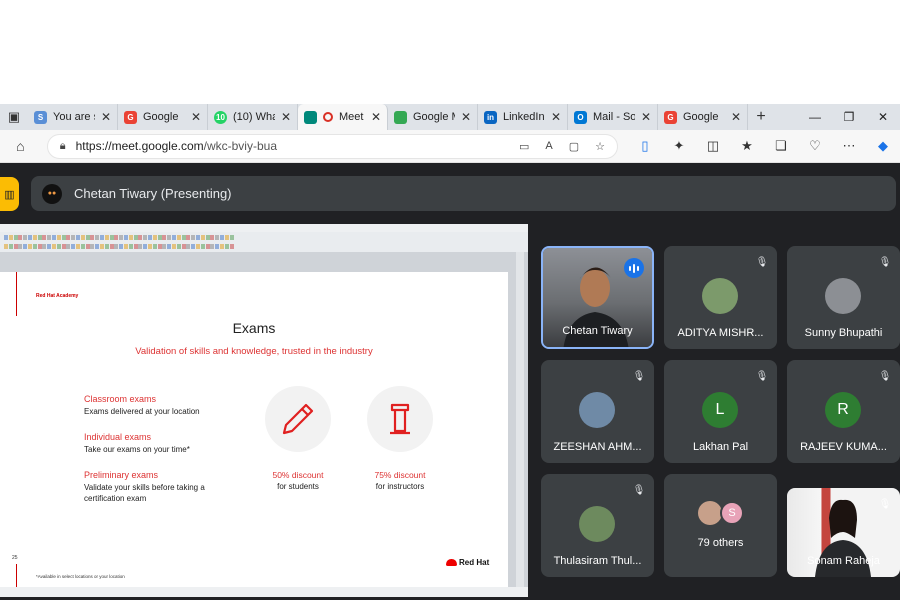 This screenshot has height=600, width=900. I want to click on read-aloud-icon: A, so click(548, 146).